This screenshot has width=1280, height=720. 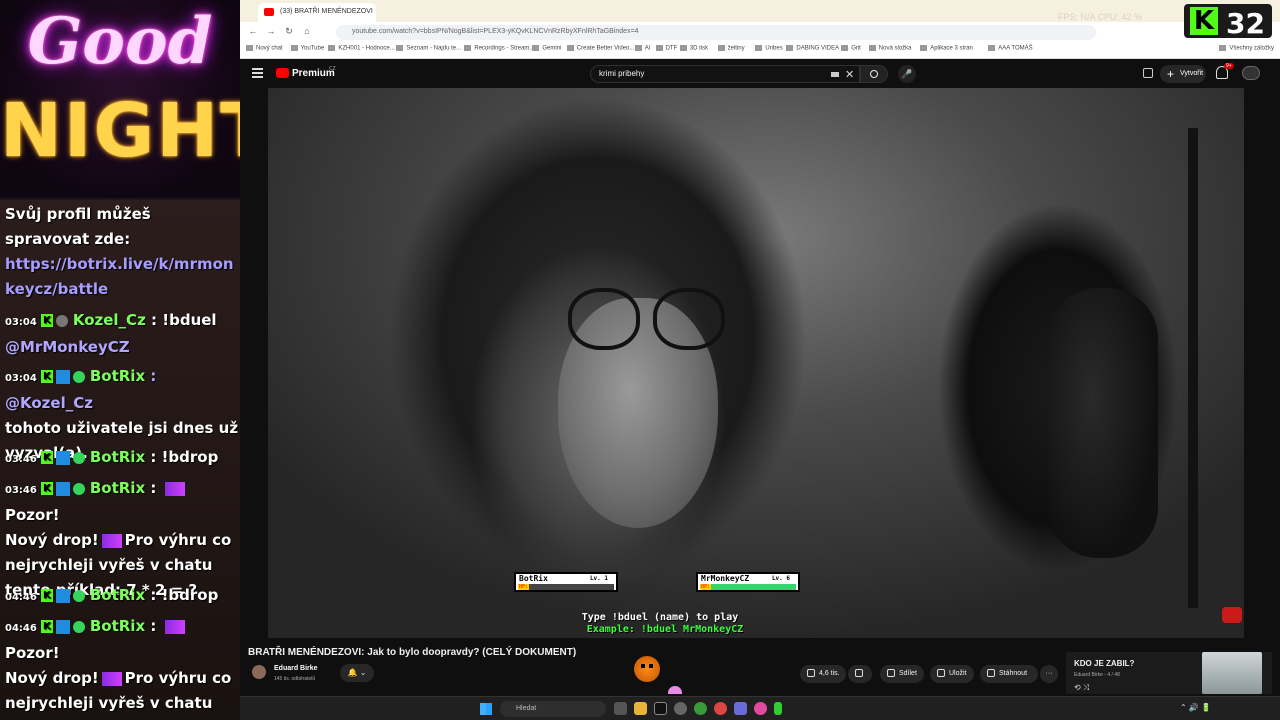 I want to click on bookmark-item: Gemini, so click(x=546, y=48).